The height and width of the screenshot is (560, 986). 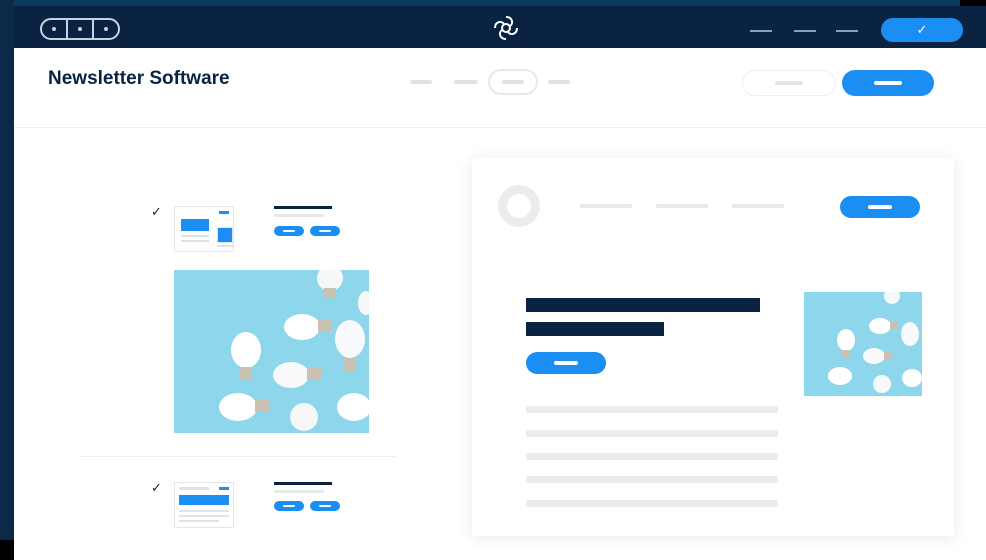 I want to click on template-1-subtitle-bar, so click(x=299, y=215).